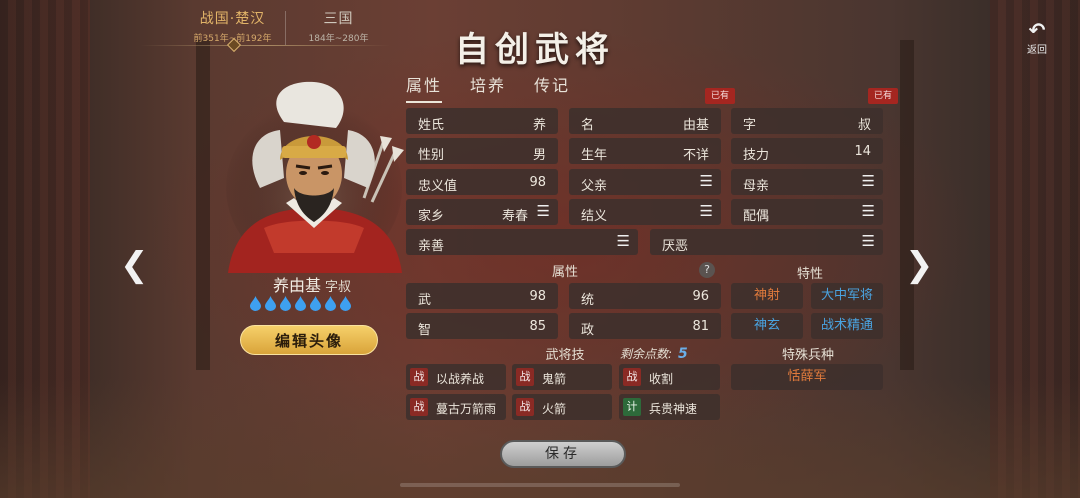  Describe the element at coordinates (265, 45) in the screenshot. I see `period-timeline` at that location.